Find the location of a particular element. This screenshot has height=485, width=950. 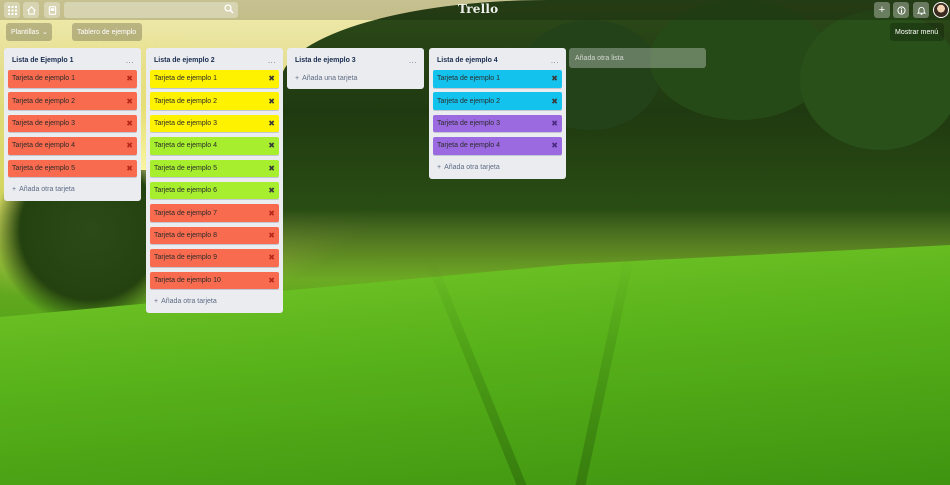

add-card-button: + Añada una tarjeta is located at coordinates (355, 78).